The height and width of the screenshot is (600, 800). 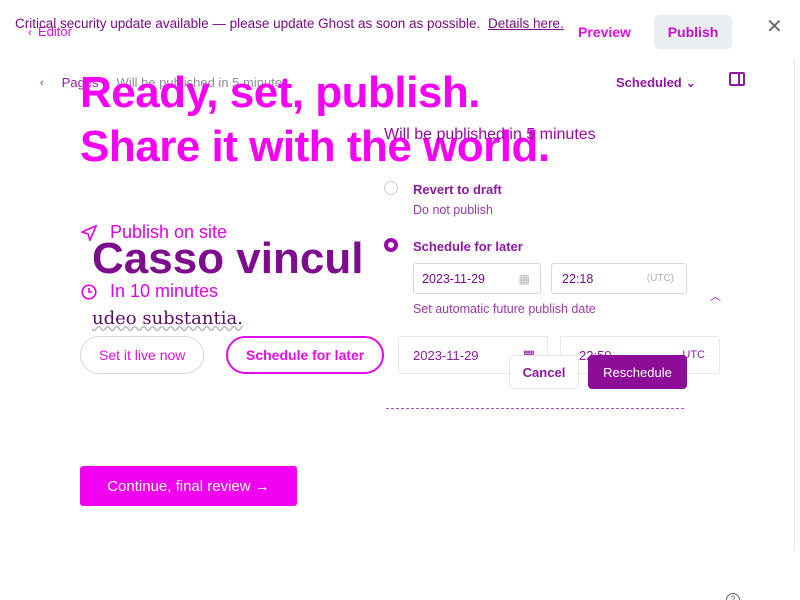 I want to click on publish-button: Publish, so click(x=693, y=32).